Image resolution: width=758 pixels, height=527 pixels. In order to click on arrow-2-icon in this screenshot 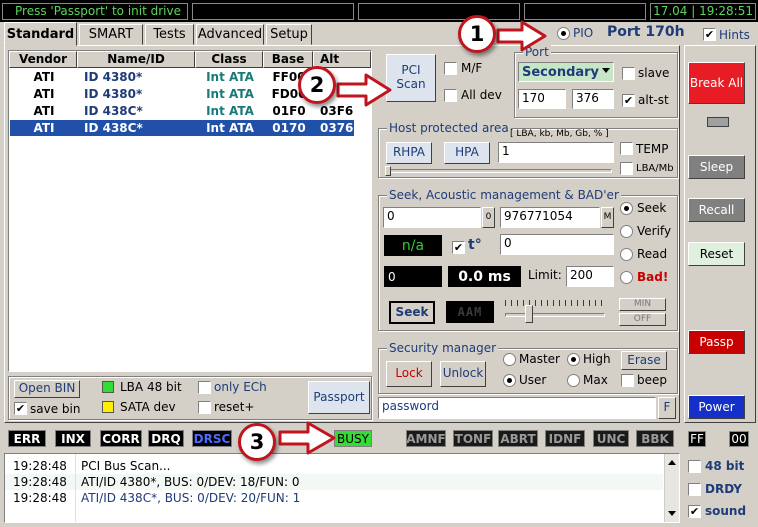, I will do `click(364, 90)`.